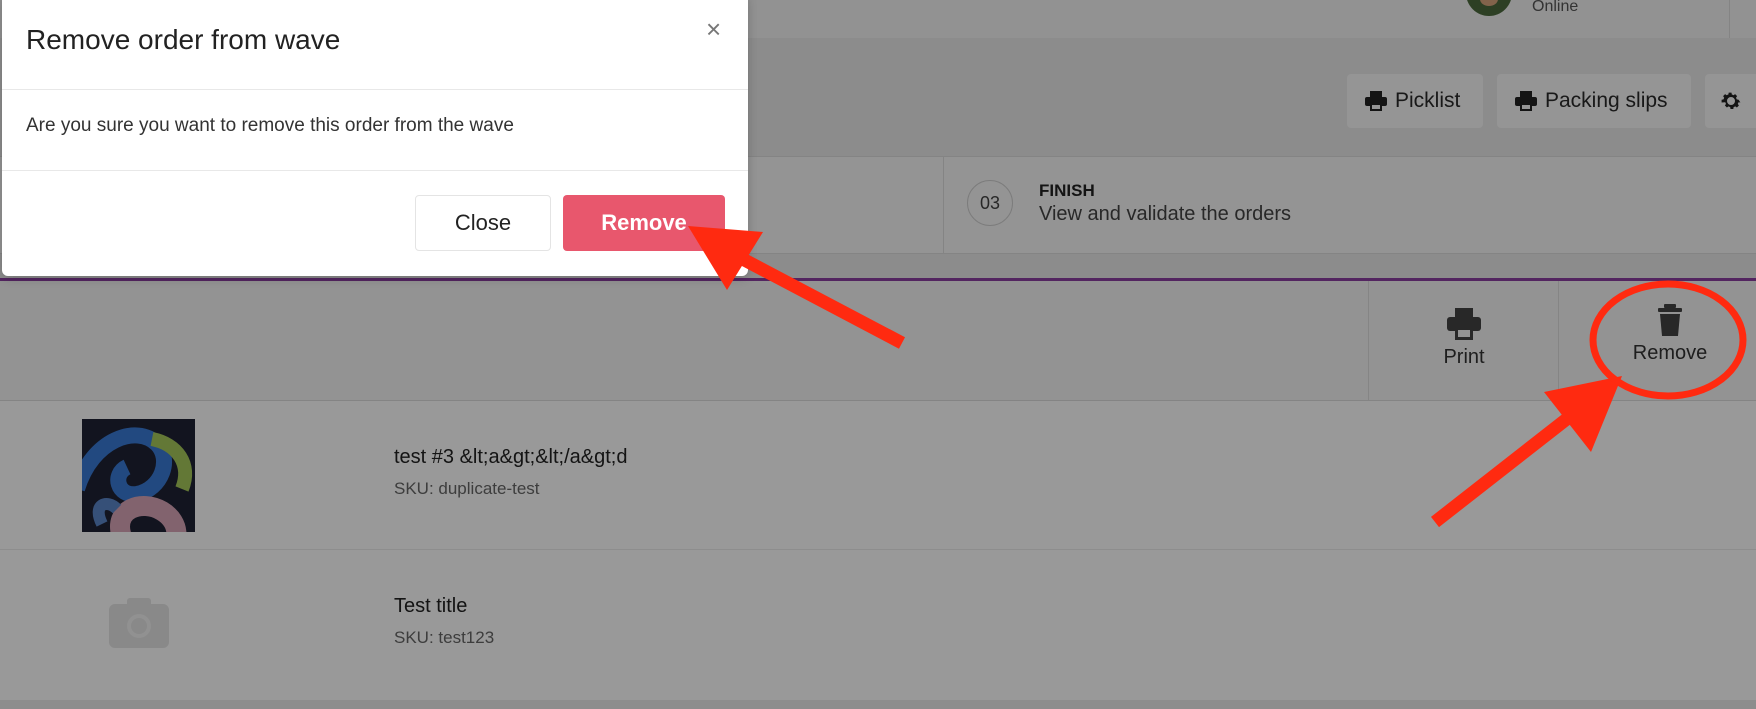 This screenshot has height=709, width=1756. What do you see at coordinates (713, 29) in the screenshot?
I see `close-icon: ×` at bounding box center [713, 29].